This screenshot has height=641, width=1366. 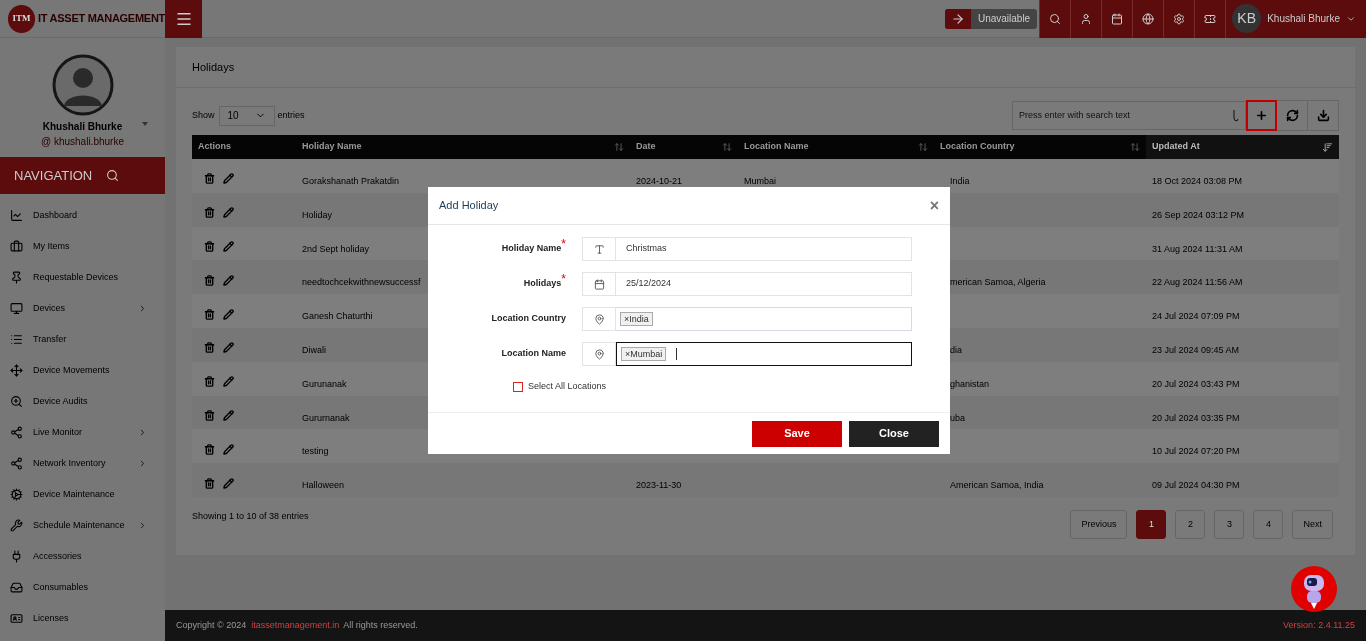 What do you see at coordinates (213, 67) in the screenshot?
I see `page-title: Holidays` at bounding box center [213, 67].